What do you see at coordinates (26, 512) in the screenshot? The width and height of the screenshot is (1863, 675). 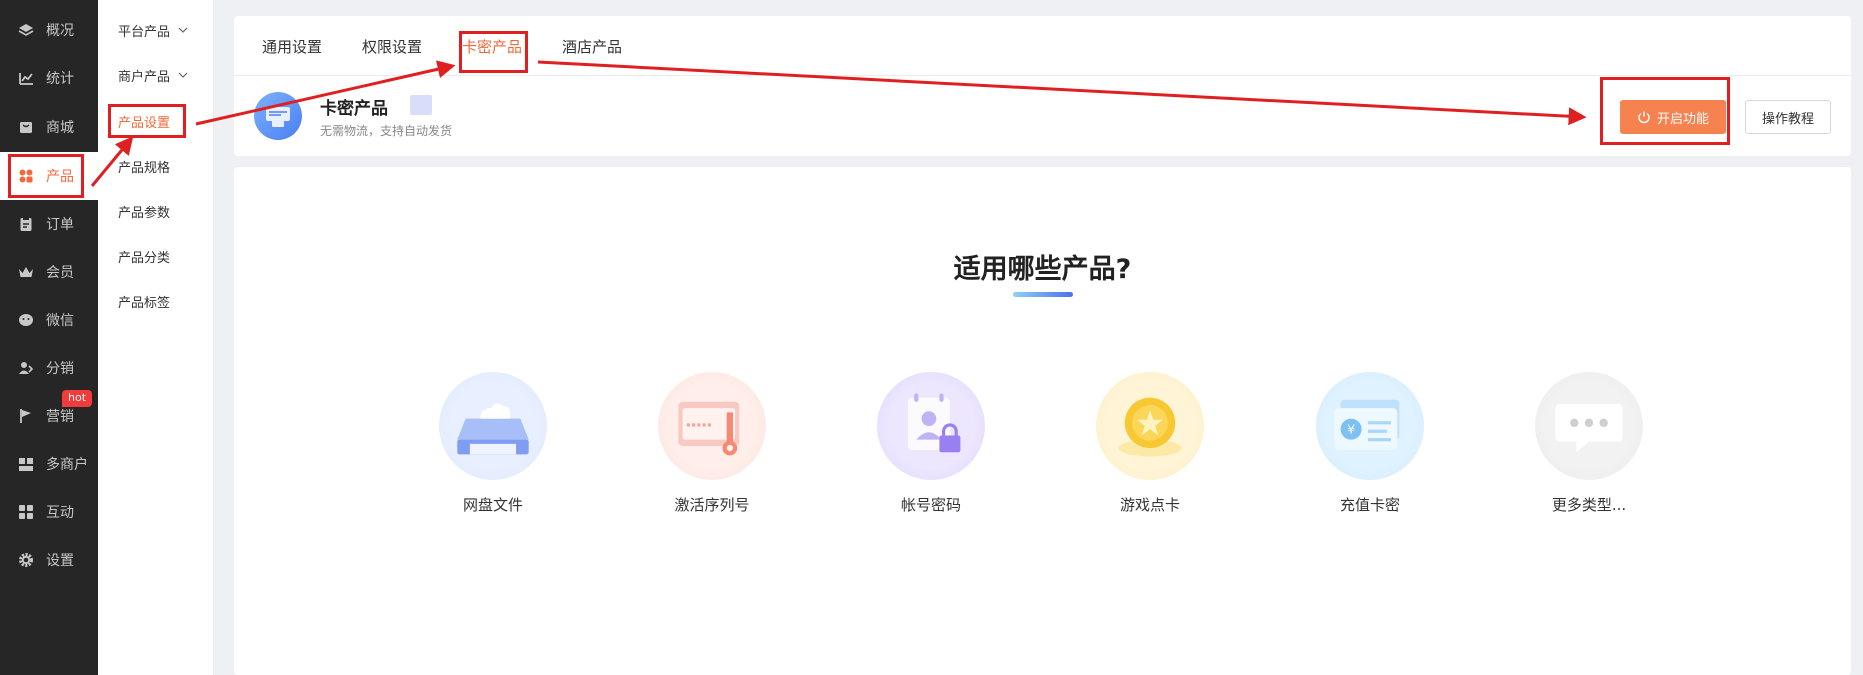 I see `interact-icon` at bounding box center [26, 512].